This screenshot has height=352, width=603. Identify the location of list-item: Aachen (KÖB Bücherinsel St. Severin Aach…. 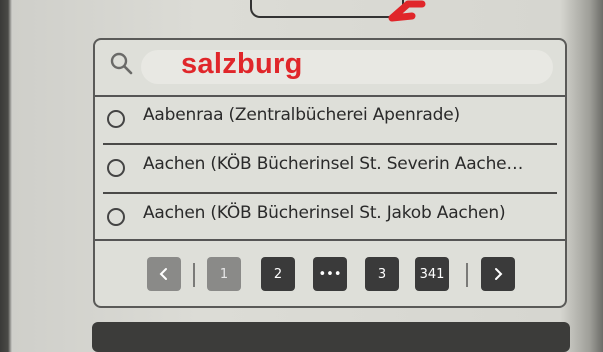
(330, 170).